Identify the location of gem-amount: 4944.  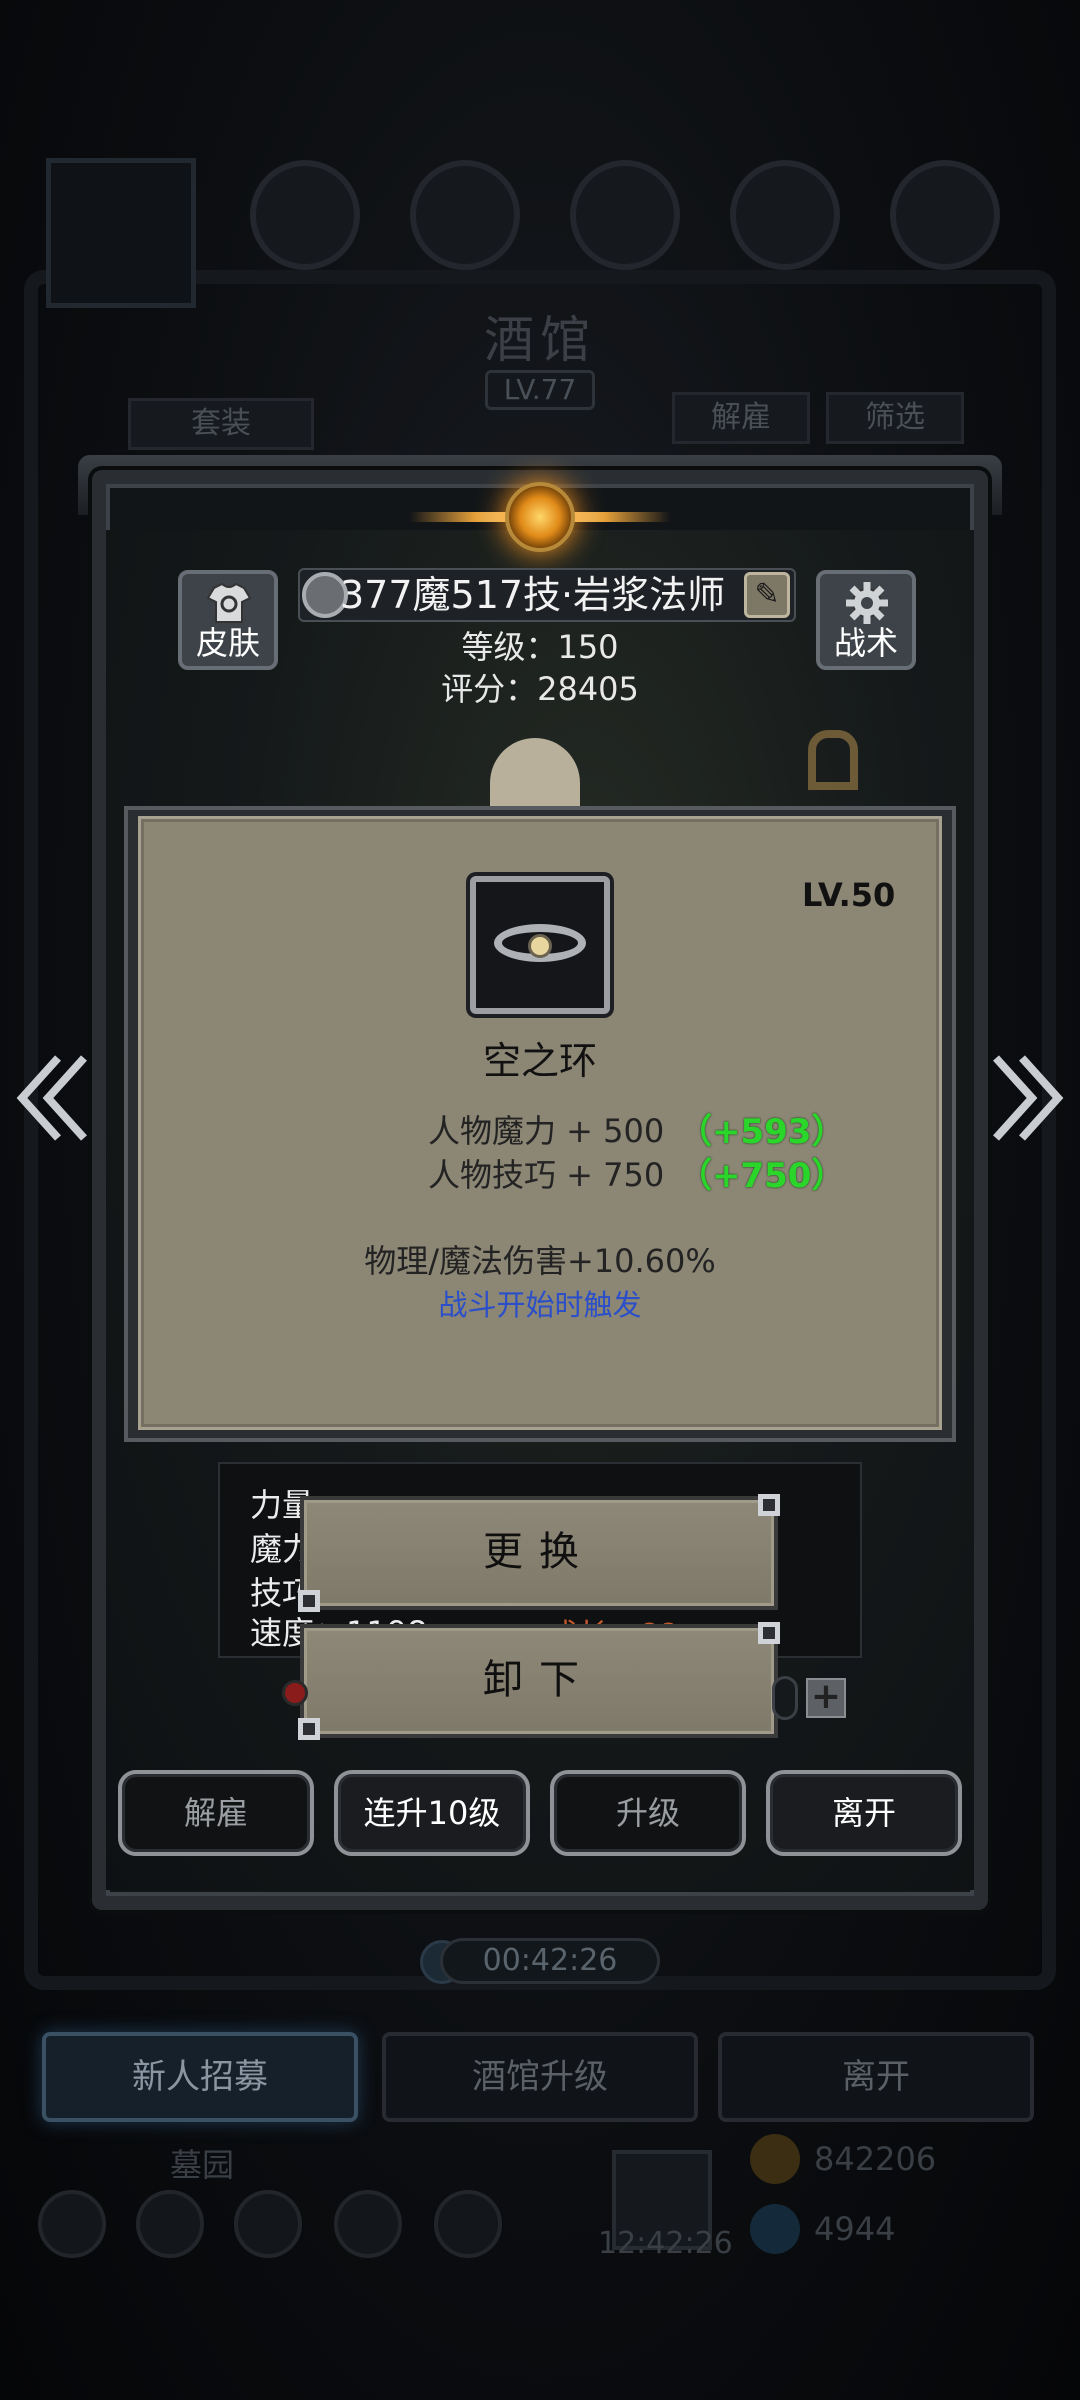
(855, 2229).